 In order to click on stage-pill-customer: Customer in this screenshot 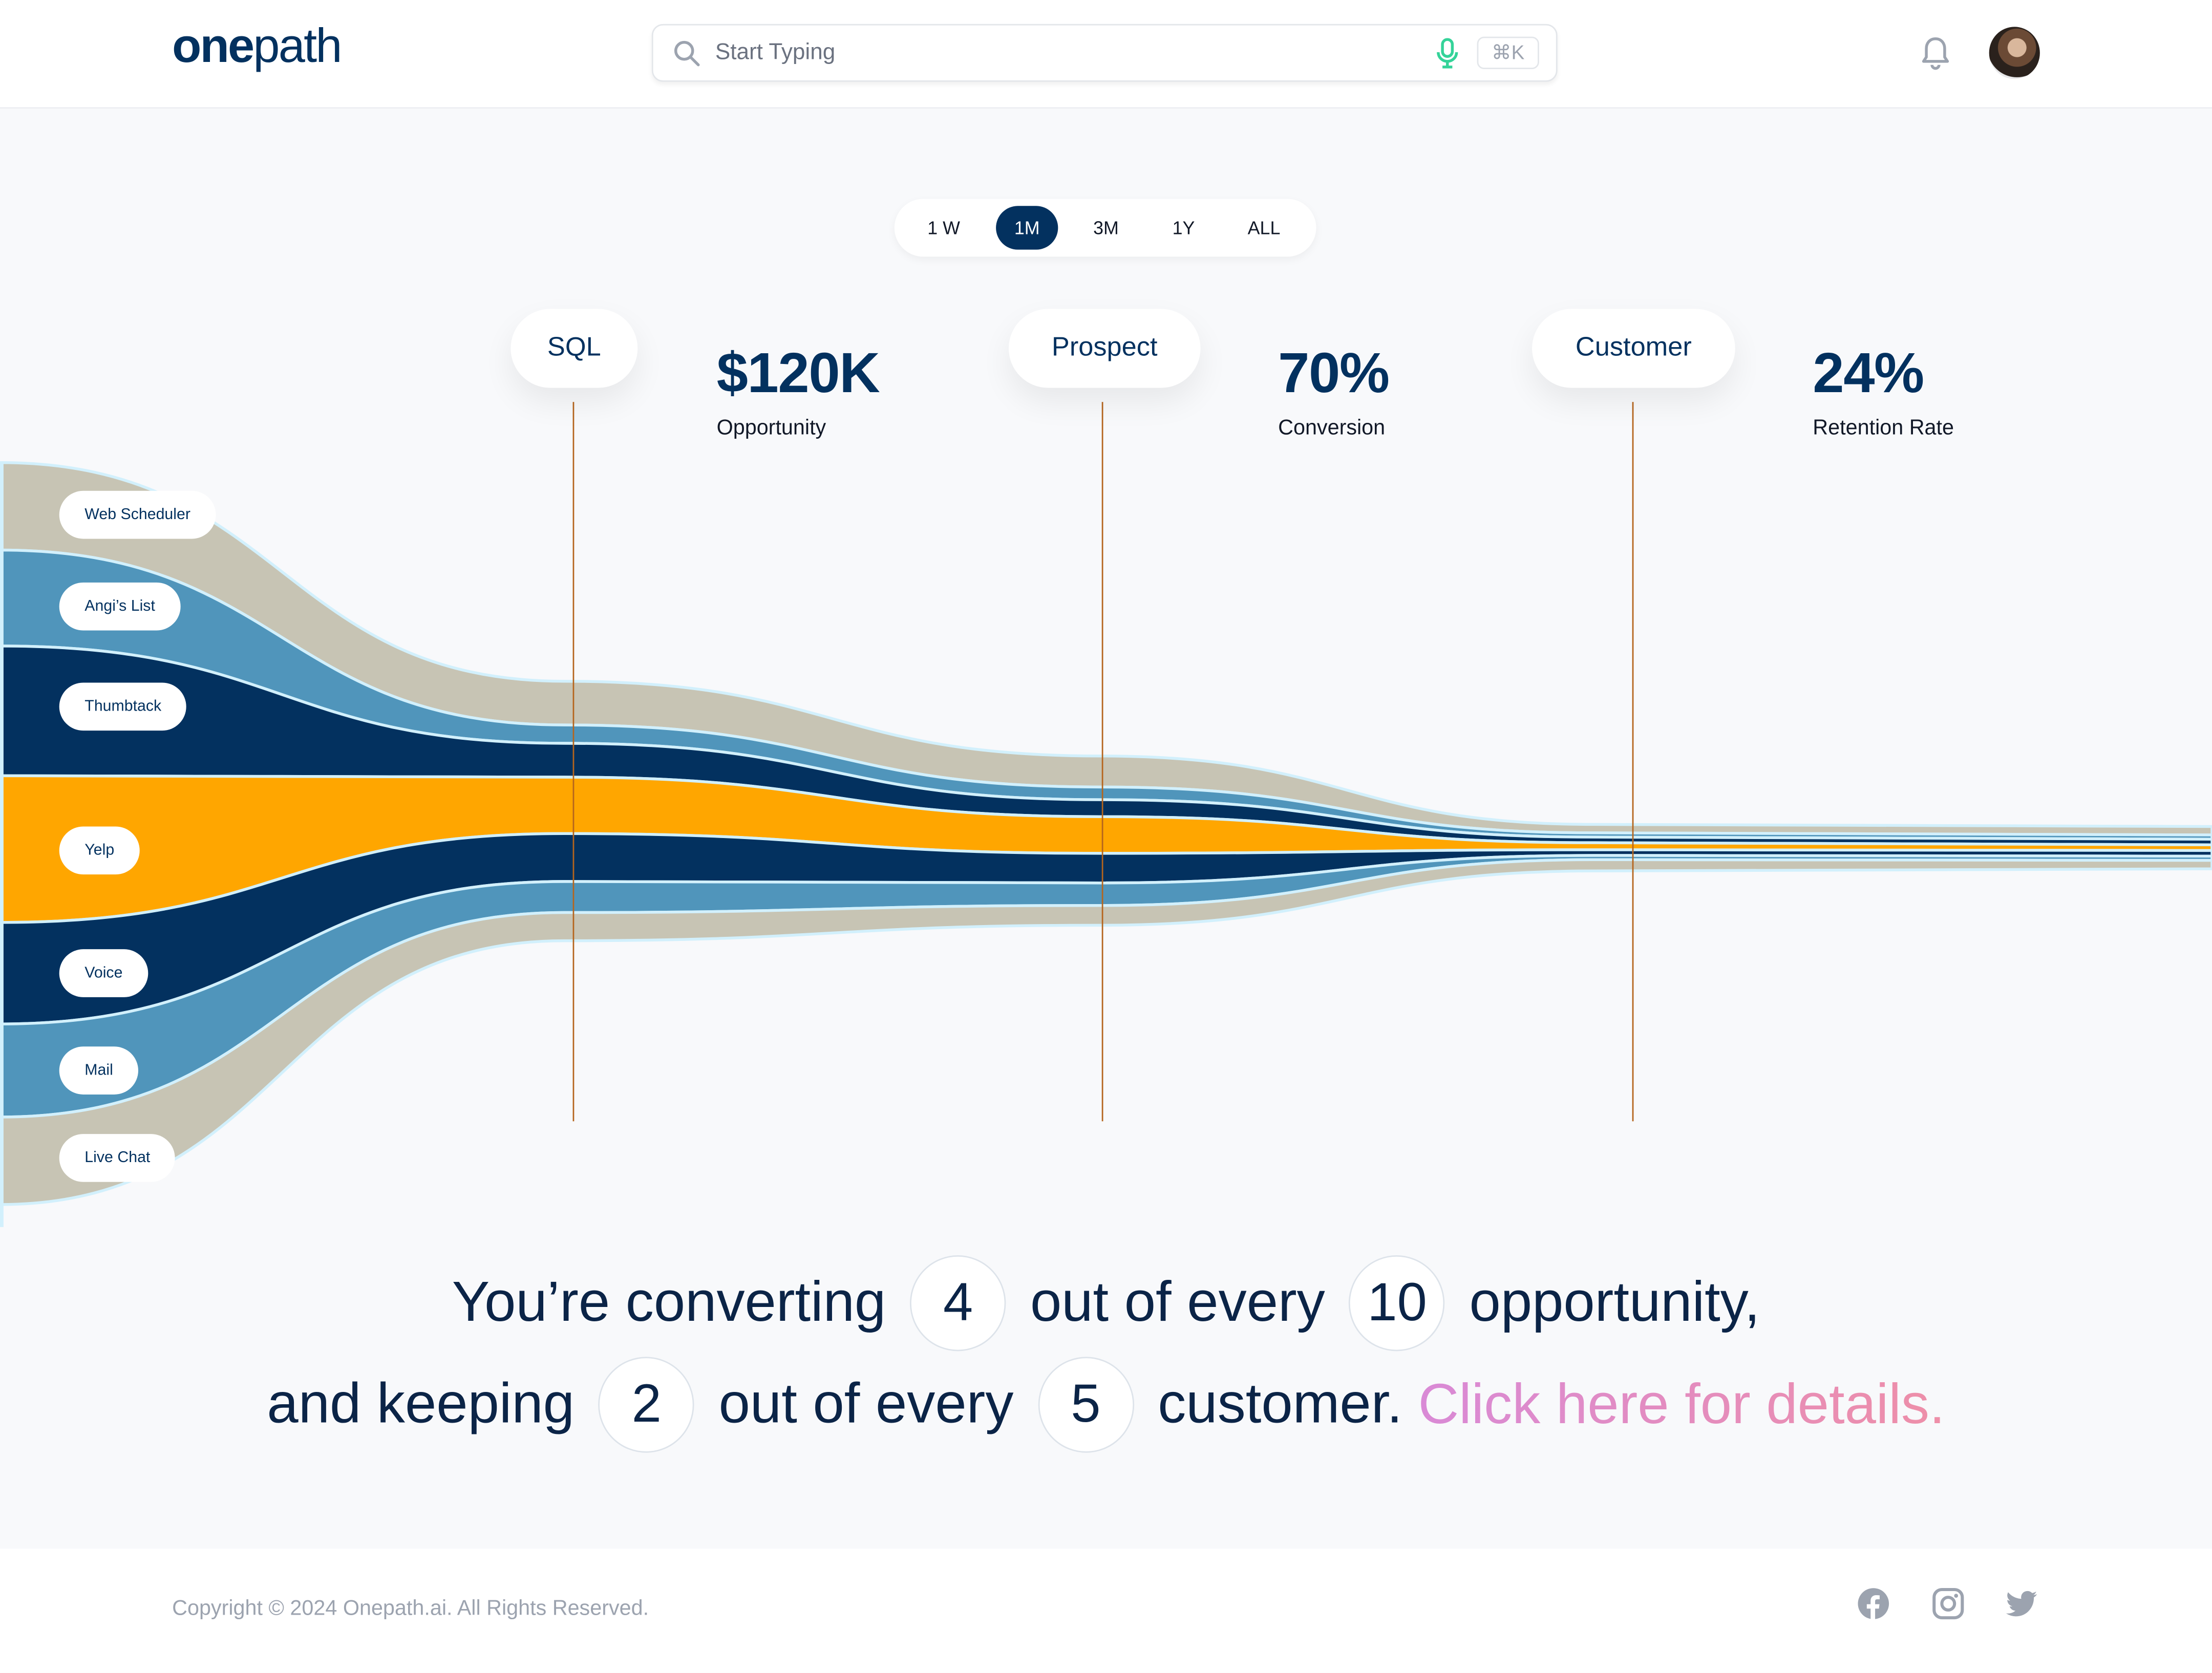, I will do `click(1634, 348)`.